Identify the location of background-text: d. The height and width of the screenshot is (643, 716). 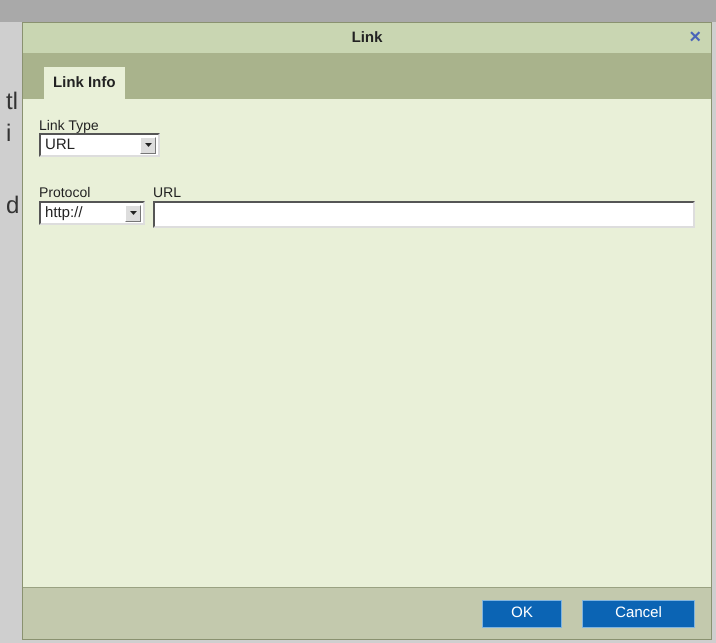
(13, 206).